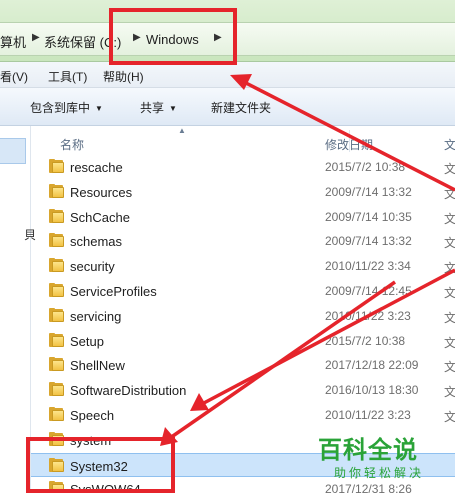 Image resolution: width=455 pixels, height=493 pixels. I want to click on file-row: security 2010/11/22 3:34 文, so click(243, 266).